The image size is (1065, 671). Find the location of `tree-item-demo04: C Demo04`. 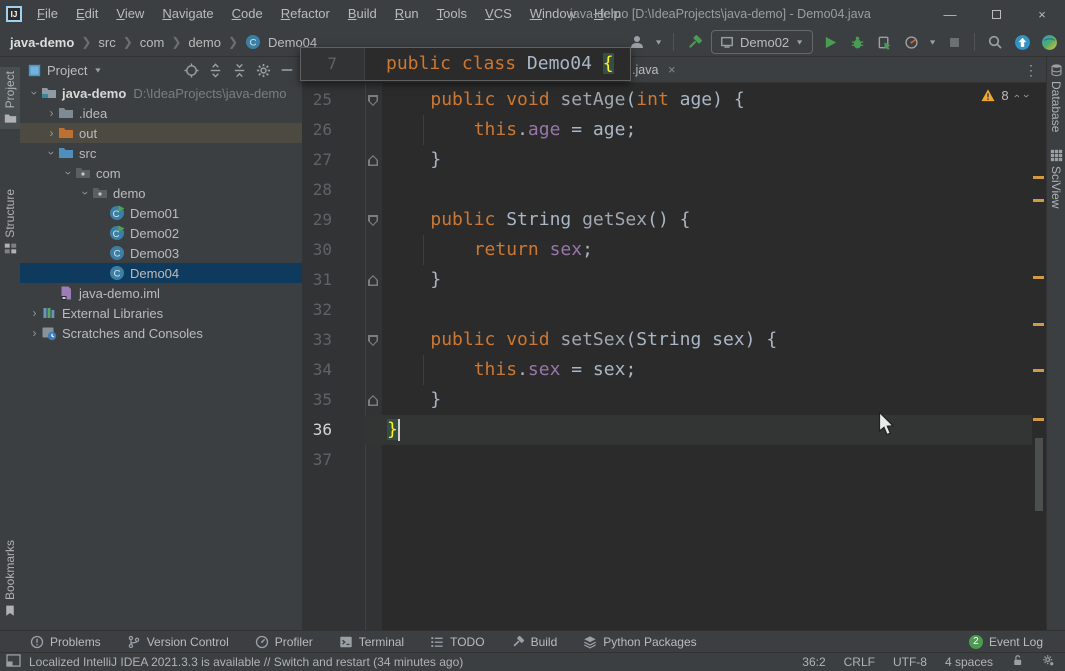

tree-item-demo04: C Demo04 is located at coordinates (161, 273).